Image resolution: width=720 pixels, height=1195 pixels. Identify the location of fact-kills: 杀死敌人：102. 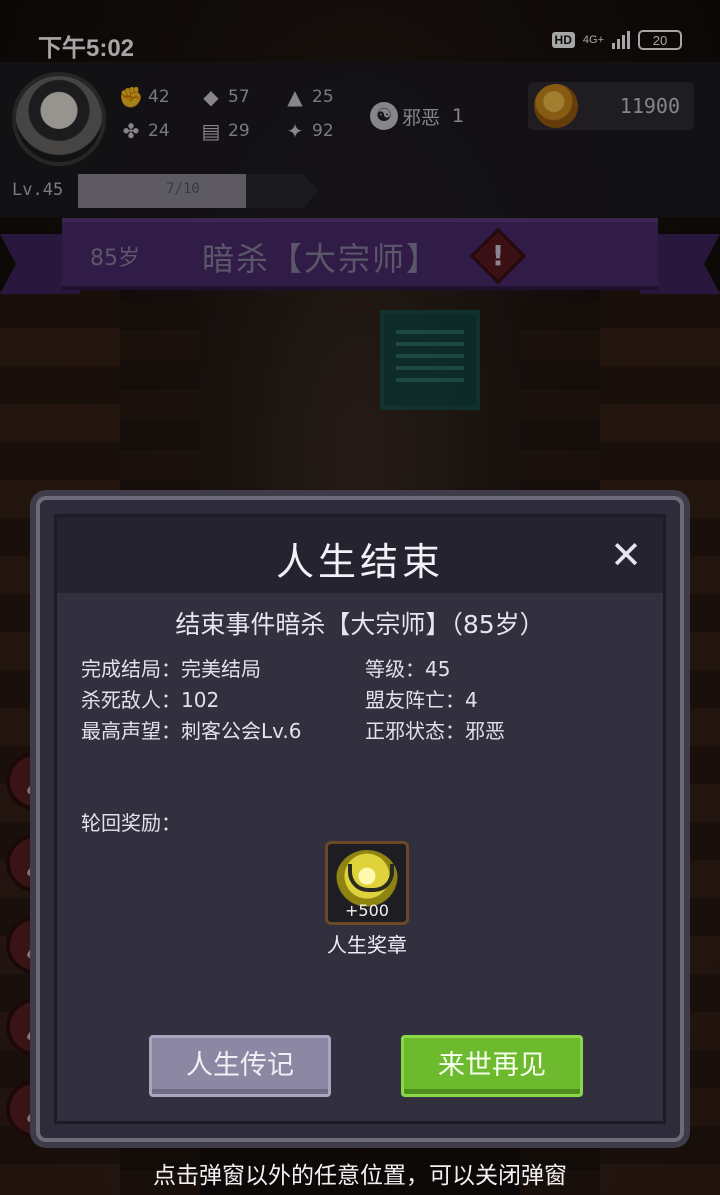
(150, 700).